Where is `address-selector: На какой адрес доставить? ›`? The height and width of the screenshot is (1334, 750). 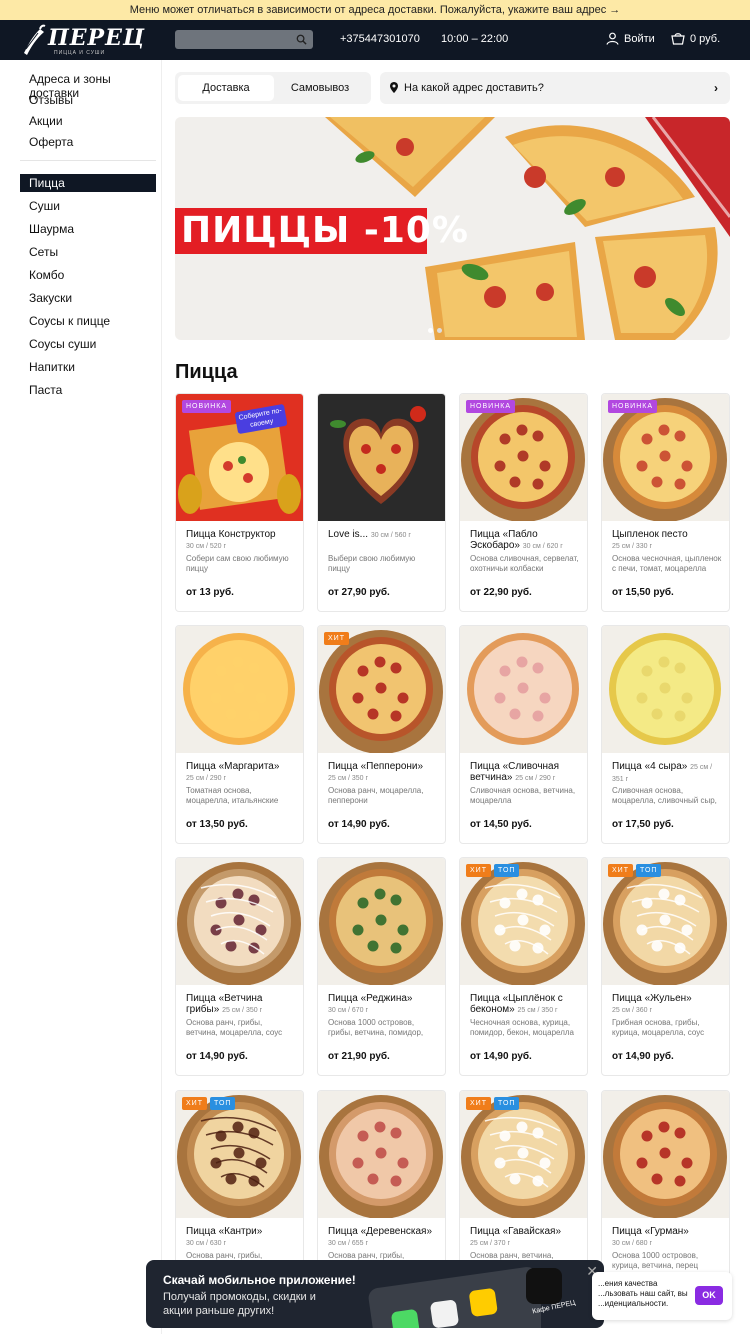 address-selector: На какой адрес доставить? › is located at coordinates (555, 88).